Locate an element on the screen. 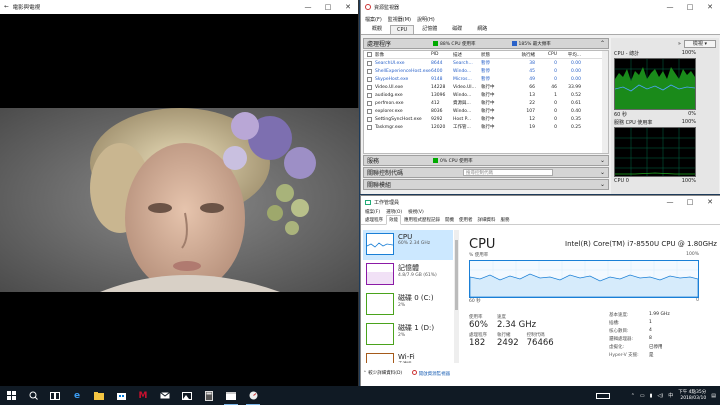 This screenshot has height=405, width=720. network-icon: ▭ is located at coordinates (642, 396).